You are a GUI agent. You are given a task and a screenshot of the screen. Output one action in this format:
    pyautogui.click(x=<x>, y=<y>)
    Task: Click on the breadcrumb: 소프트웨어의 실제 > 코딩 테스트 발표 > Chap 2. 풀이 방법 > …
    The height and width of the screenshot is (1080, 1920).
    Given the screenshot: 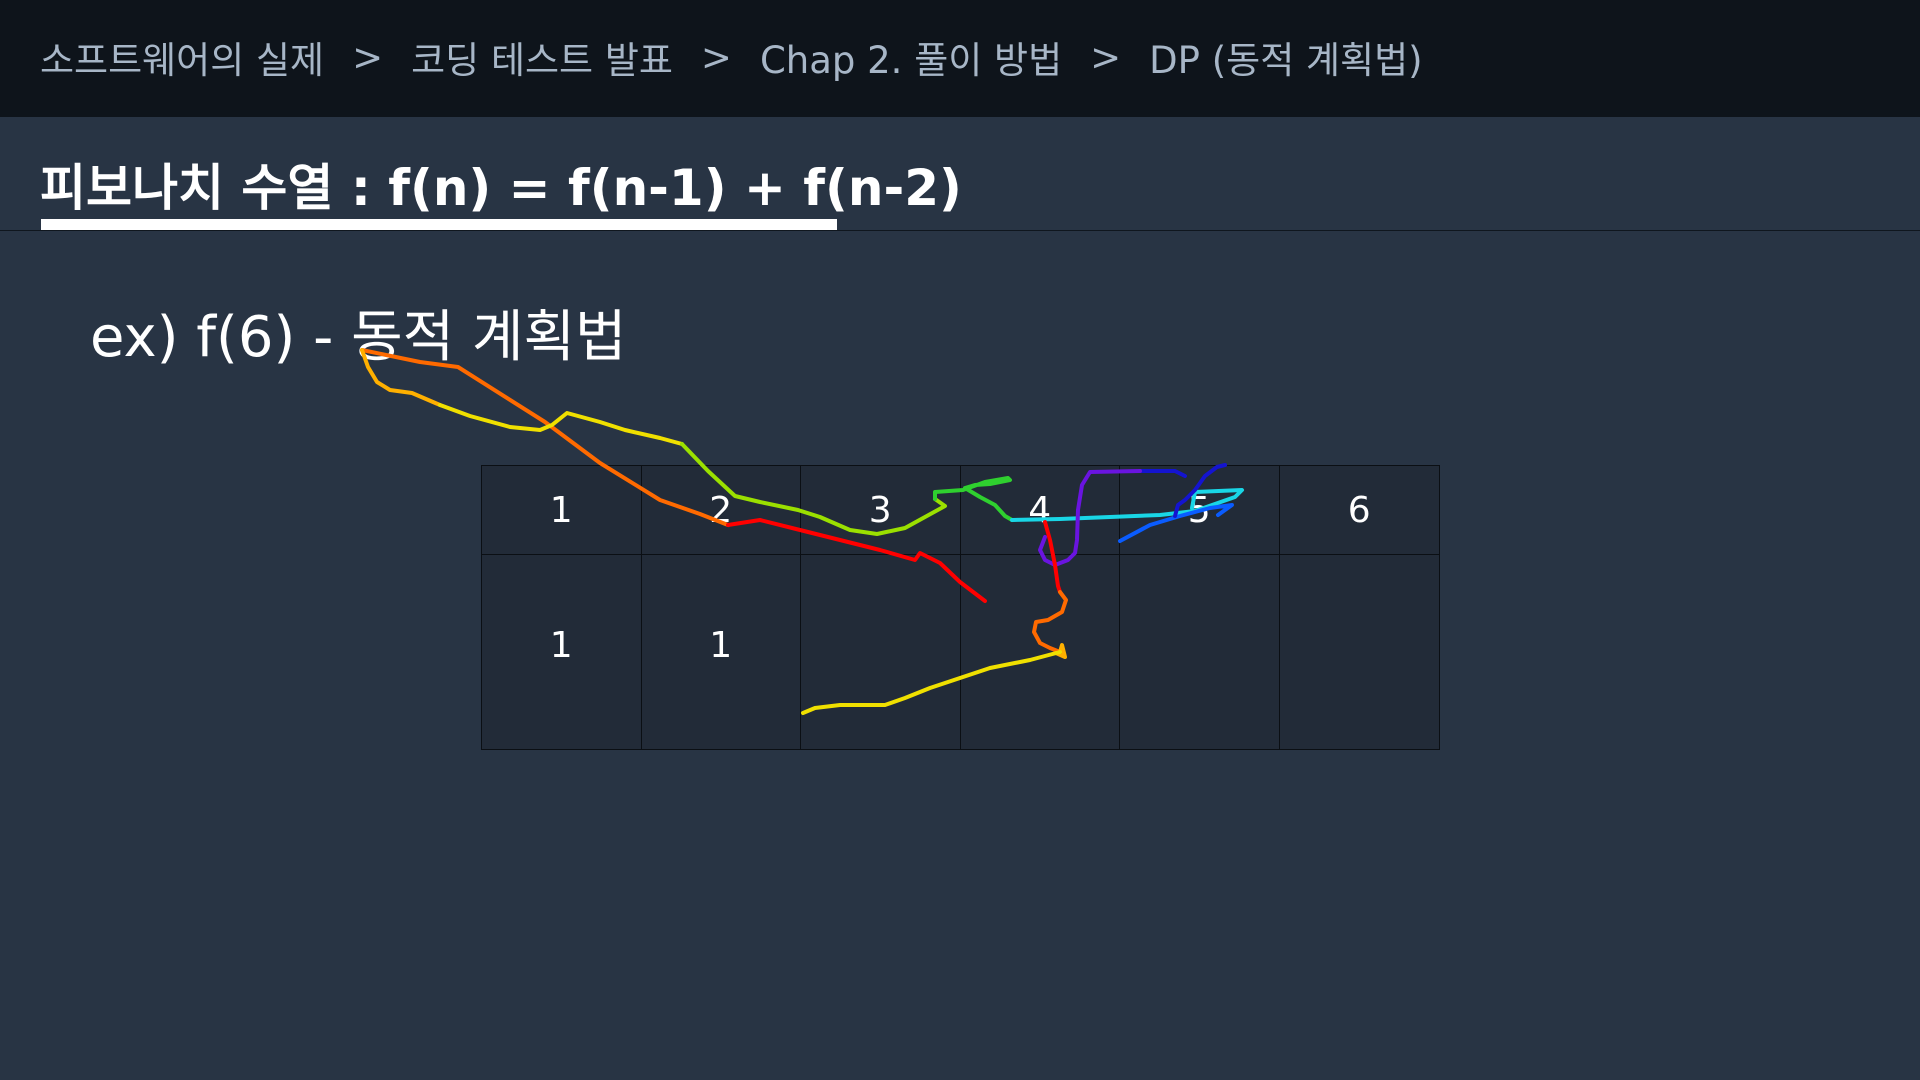 What is the action you would take?
    pyautogui.click(x=731, y=57)
    